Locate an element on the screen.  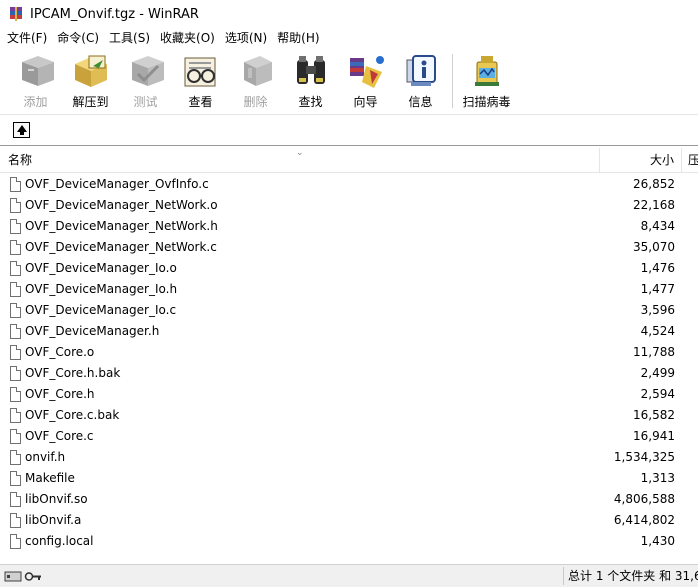
file-row: config.local 1,430 is located at coordinates (349, 541).